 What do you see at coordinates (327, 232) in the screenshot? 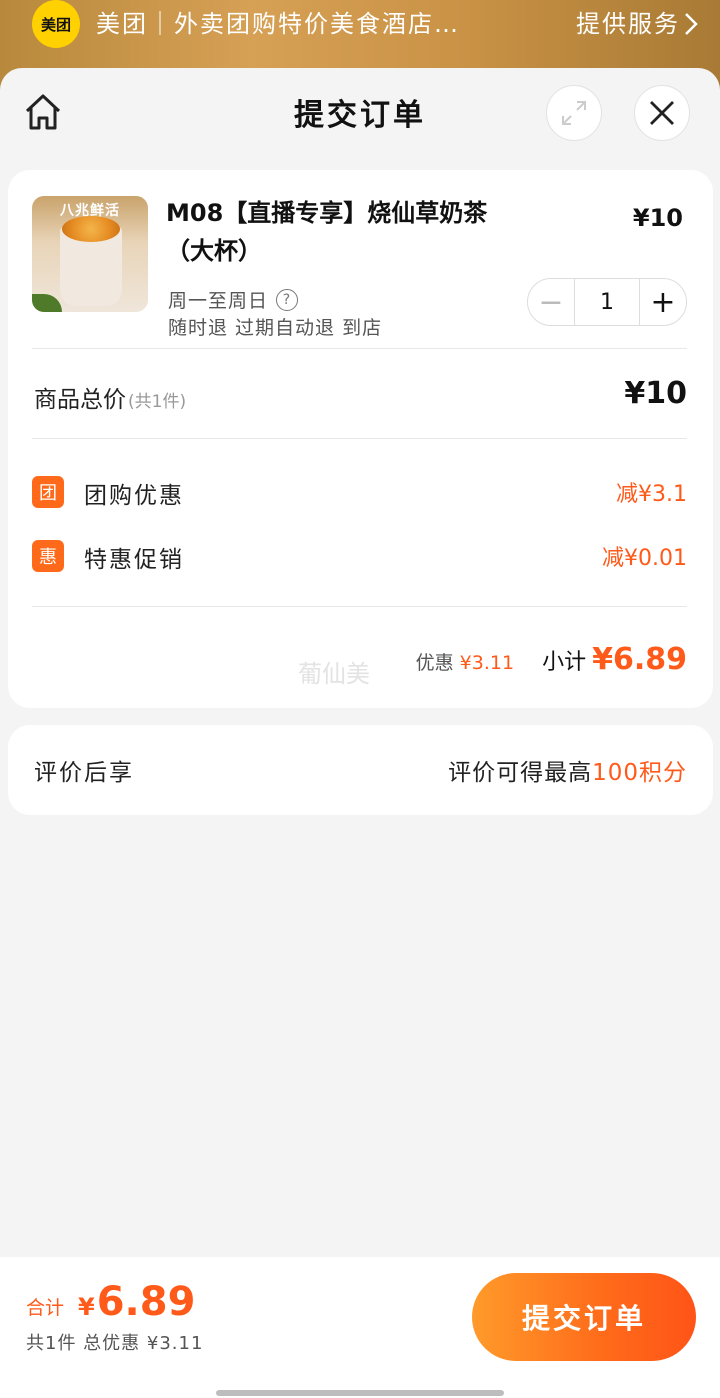
I see `product-name: M08【直播专享】烧仙草奶茶（大杯）` at bounding box center [327, 232].